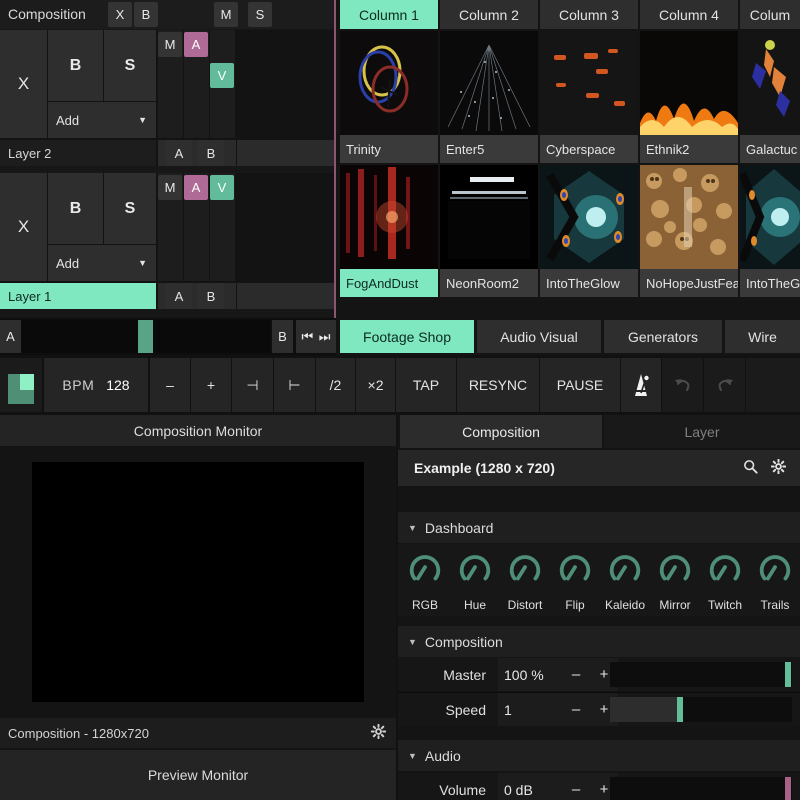 This screenshot has height=800, width=800. What do you see at coordinates (675, 580) in the screenshot?
I see `knob-mirror: Mirror` at bounding box center [675, 580].